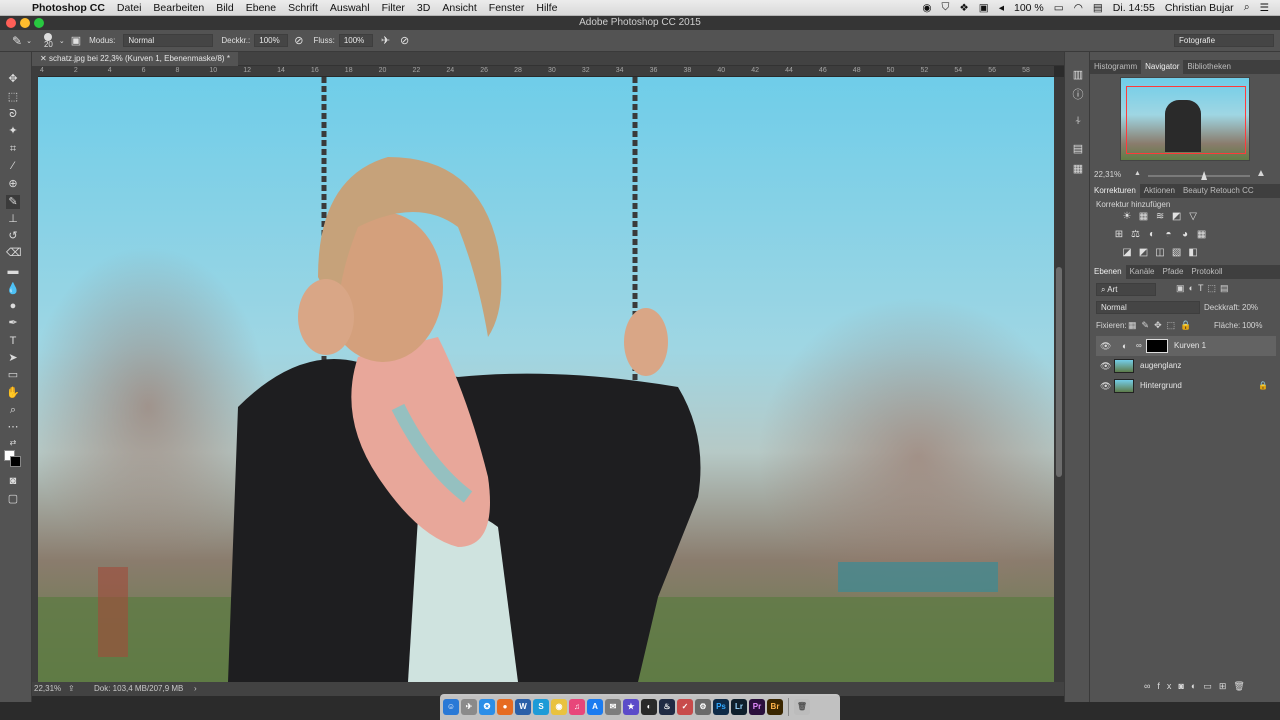 The image size is (1280, 720). I want to click on minimize-window-icon, so click(25, 23).